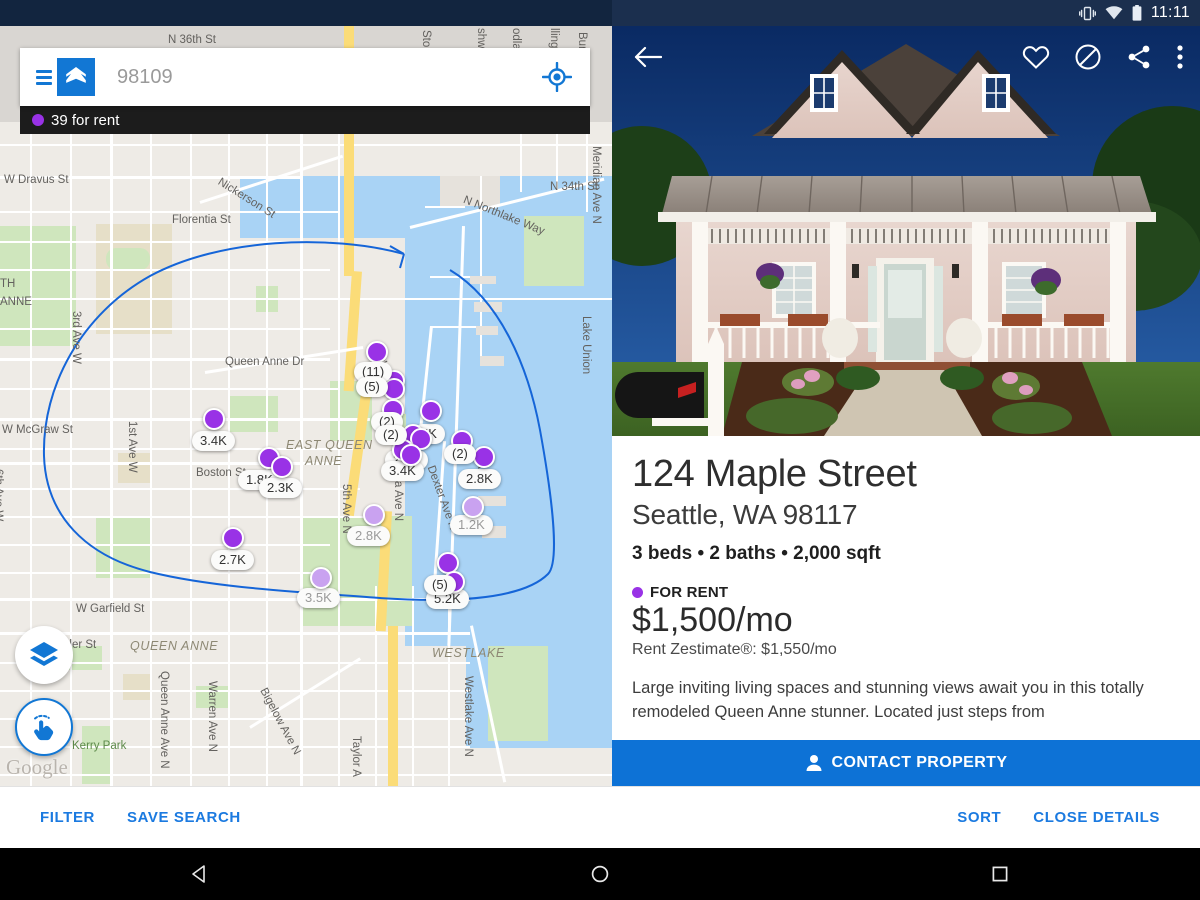 The height and width of the screenshot is (900, 1200). Describe the element at coordinates (774, 474) in the screenshot. I see `property-address-line1: 124 Maple Street` at that location.